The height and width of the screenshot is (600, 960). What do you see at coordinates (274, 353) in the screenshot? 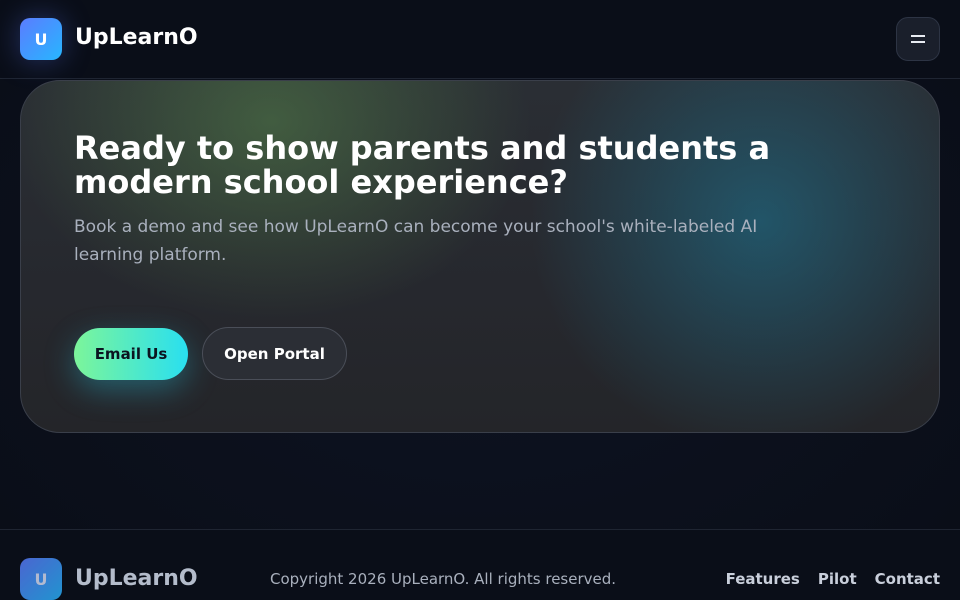
I see `open-portal-button: Open Portal` at bounding box center [274, 353].